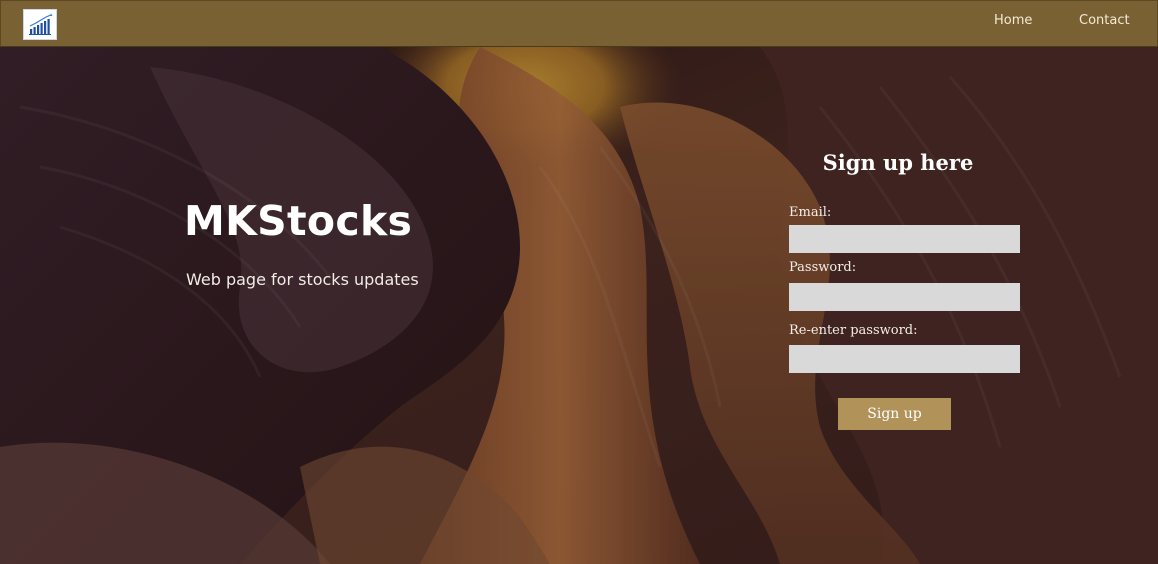 The width and height of the screenshot is (1158, 564). I want to click on nav-contact-link: Contact, so click(1104, 21).